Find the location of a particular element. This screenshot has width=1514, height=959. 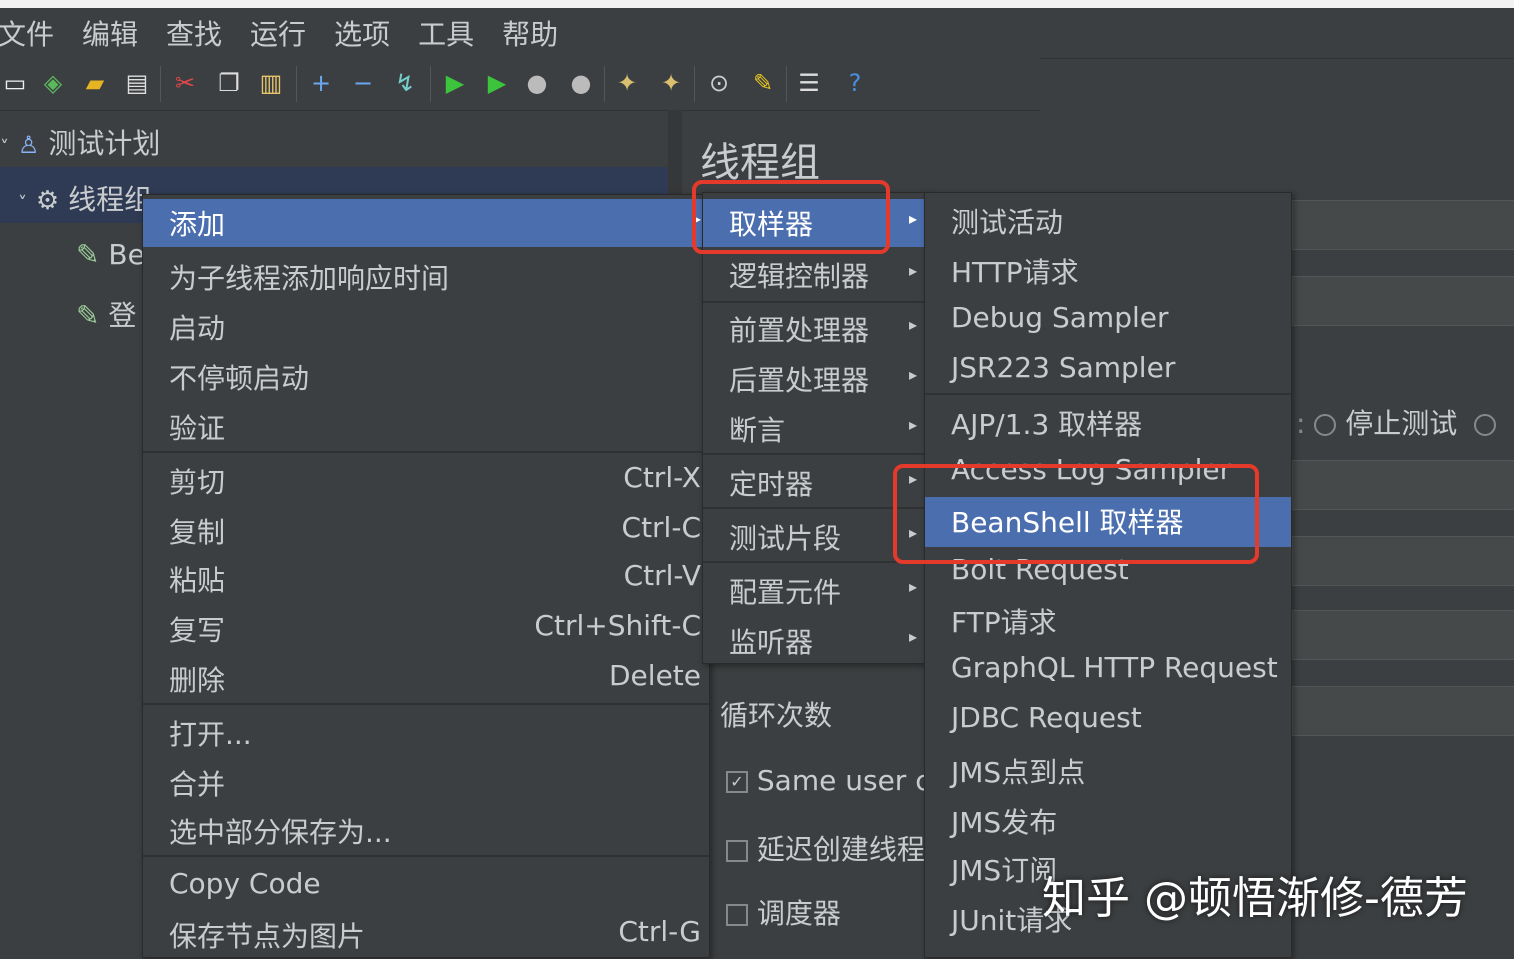

tree-item-child-1: ✎ Be is located at coordinates (110, 254).